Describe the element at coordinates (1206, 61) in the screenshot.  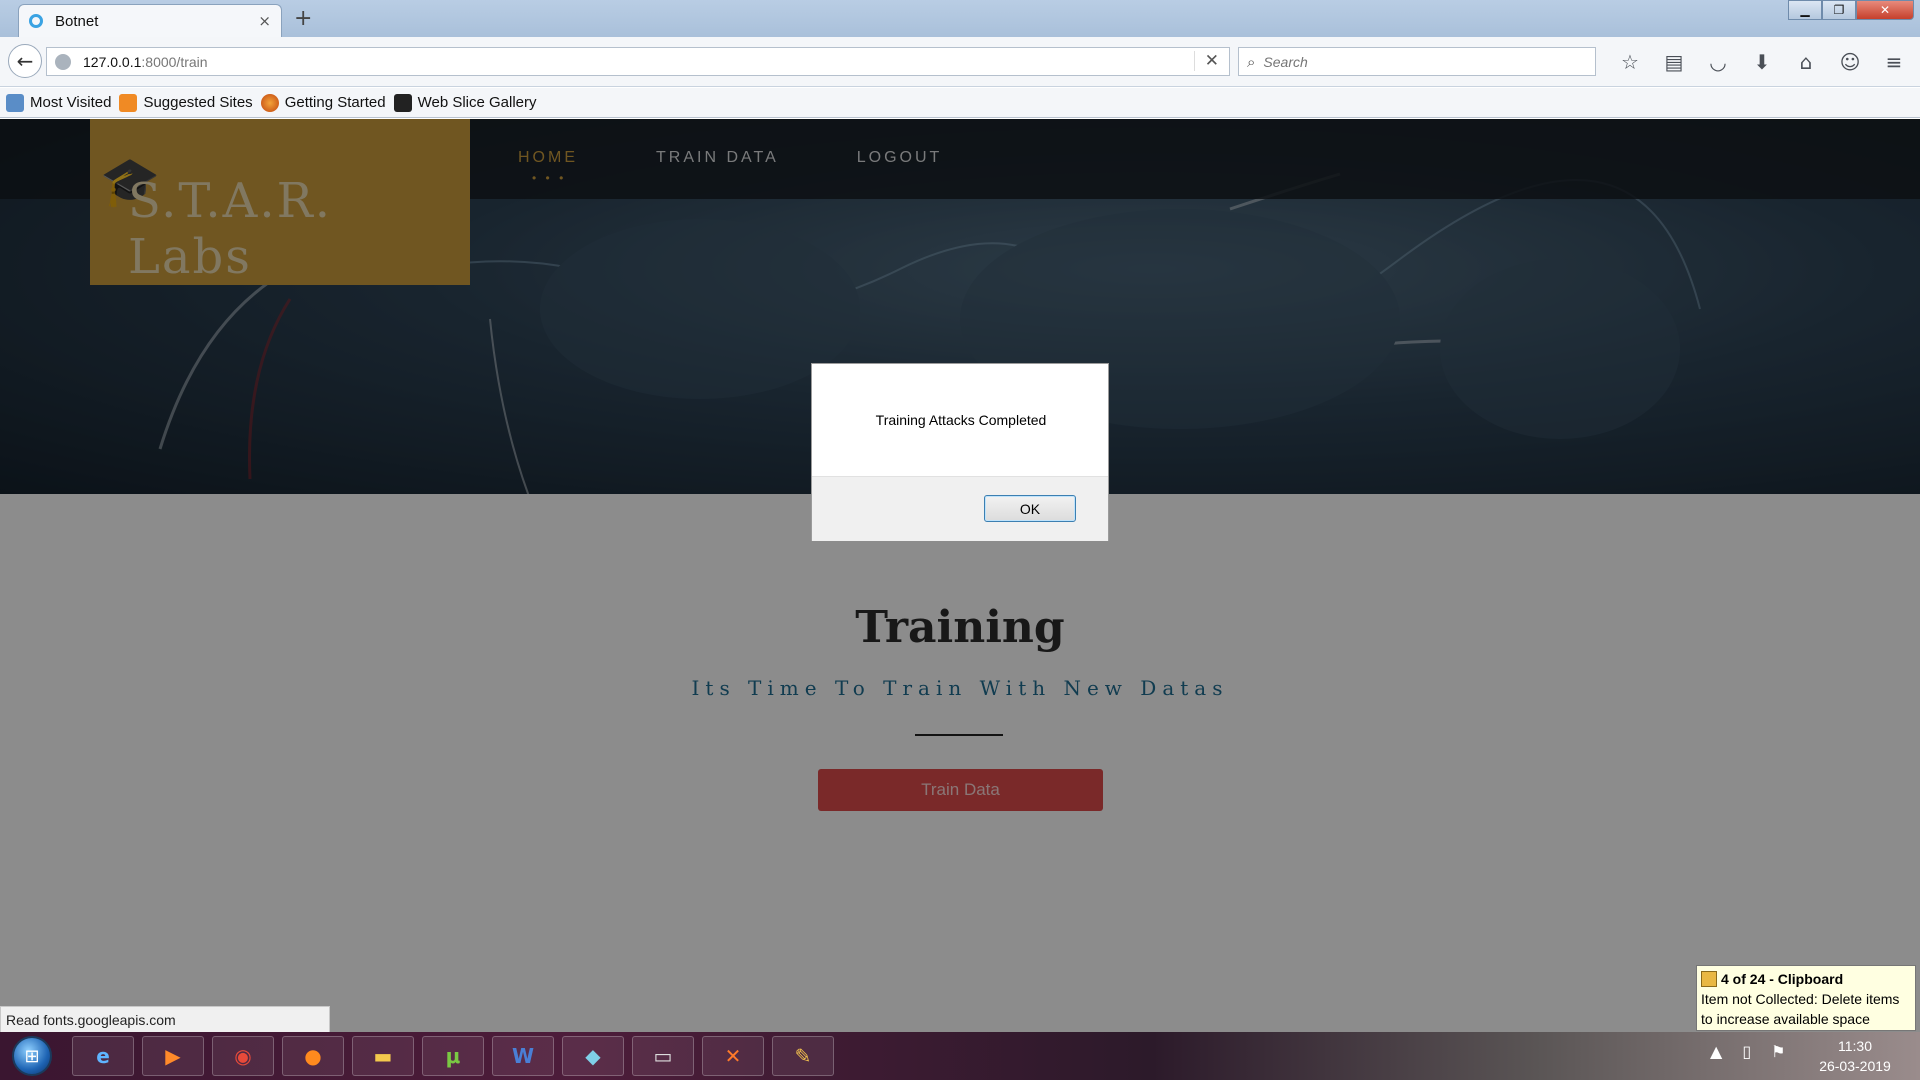
I see `clear-url-icon: ✕` at that location.